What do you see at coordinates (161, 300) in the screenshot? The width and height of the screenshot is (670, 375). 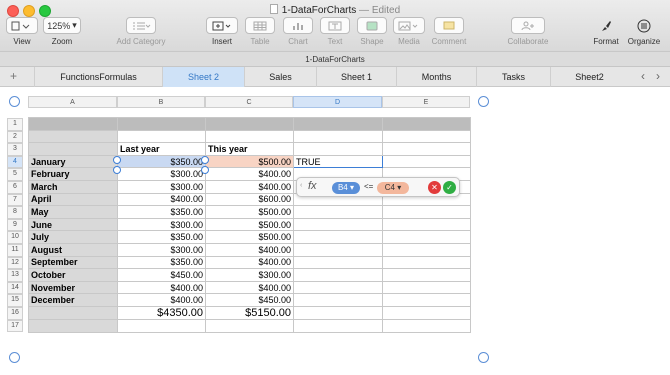 I see `last-year-value: $400.00` at bounding box center [161, 300].